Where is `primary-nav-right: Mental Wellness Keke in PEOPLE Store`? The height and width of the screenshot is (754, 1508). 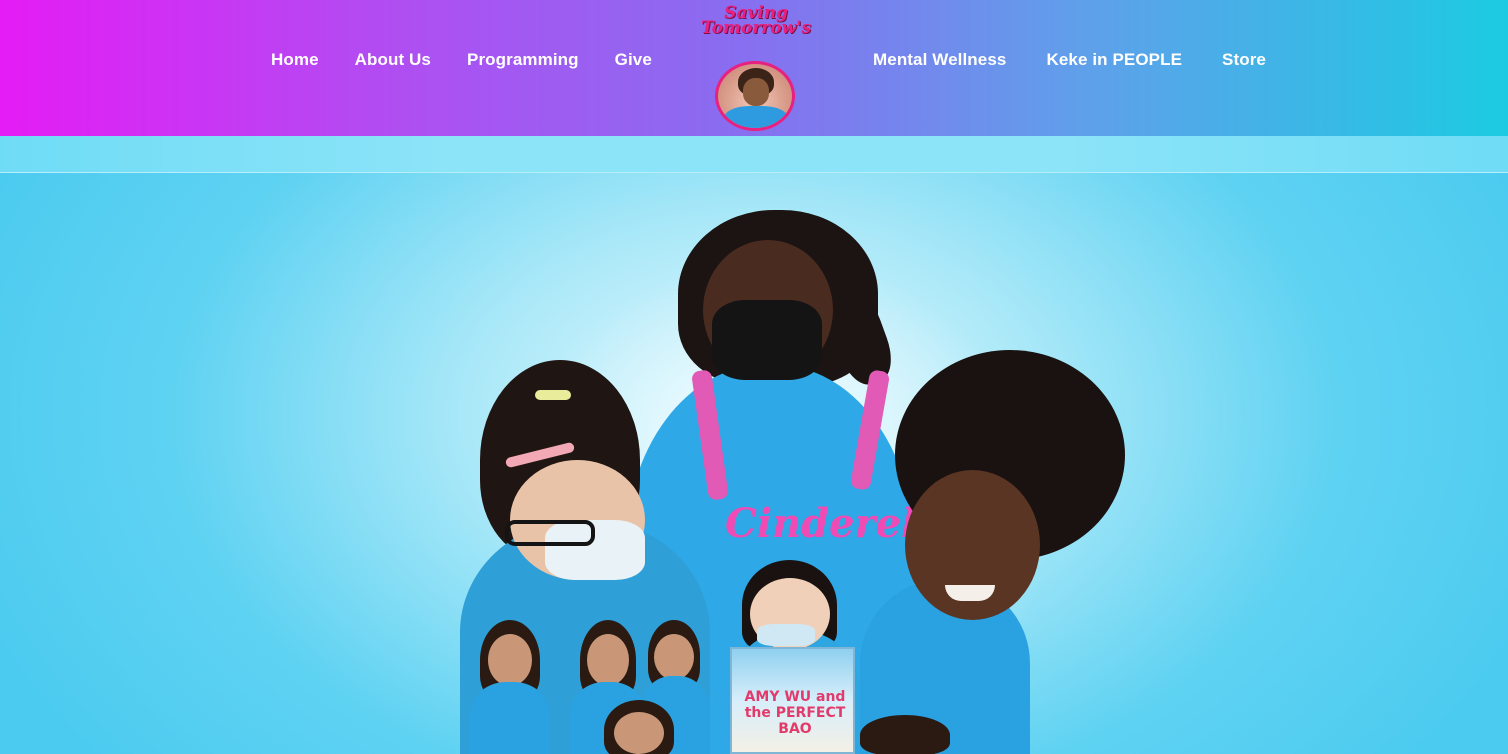
primary-nav-right: Mental Wellness Keke in PEOPLE Store is located at coordinates (1069, 60).